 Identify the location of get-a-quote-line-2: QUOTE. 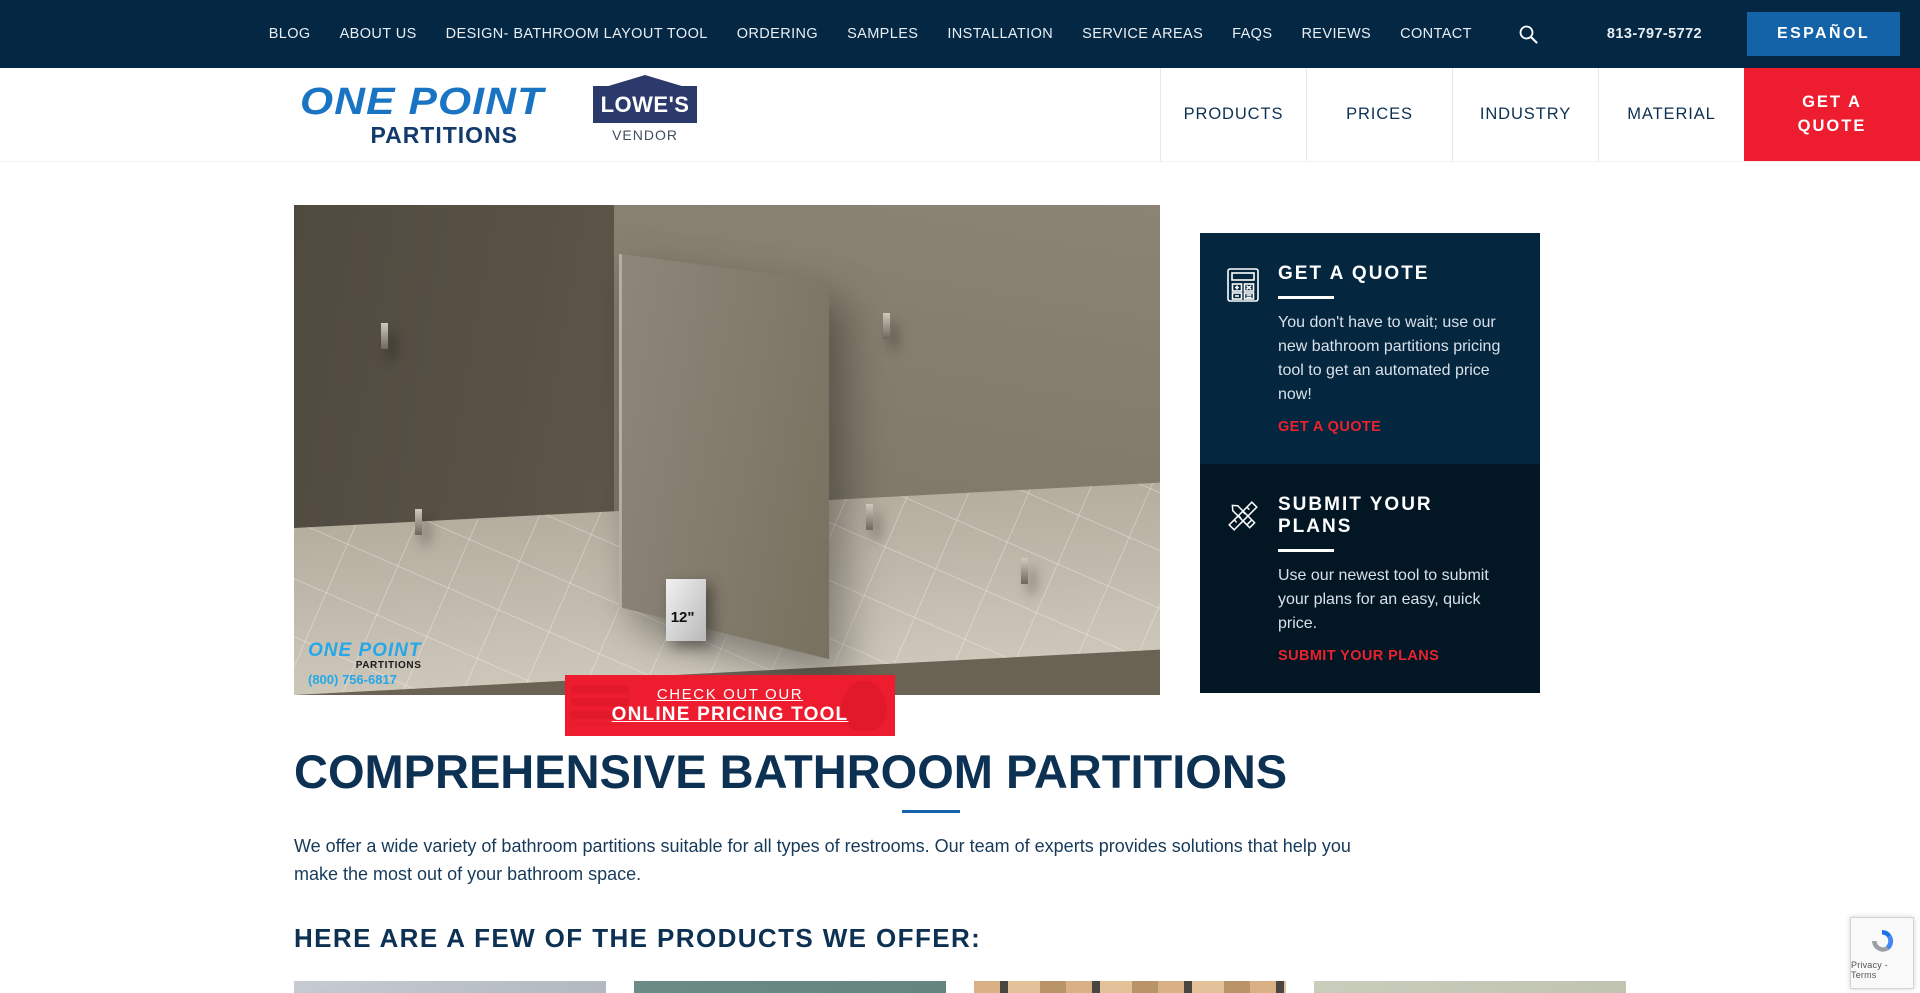
(1832, 125).